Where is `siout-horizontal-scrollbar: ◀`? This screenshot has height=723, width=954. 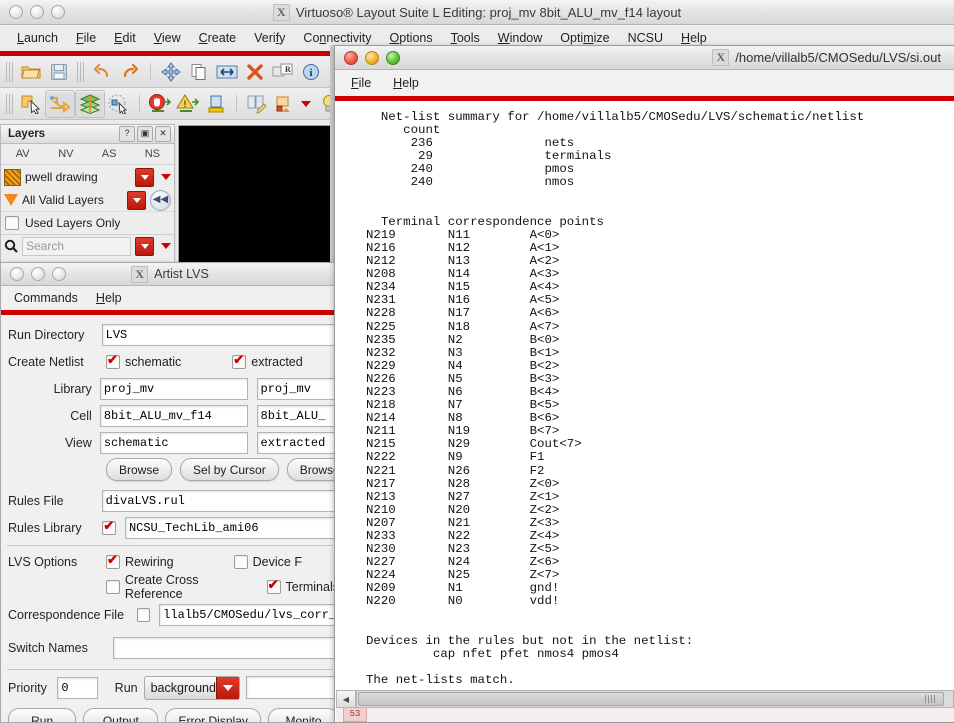
siout-horizontal-scrollbar: ◀ is located at coordinates (645, 699).